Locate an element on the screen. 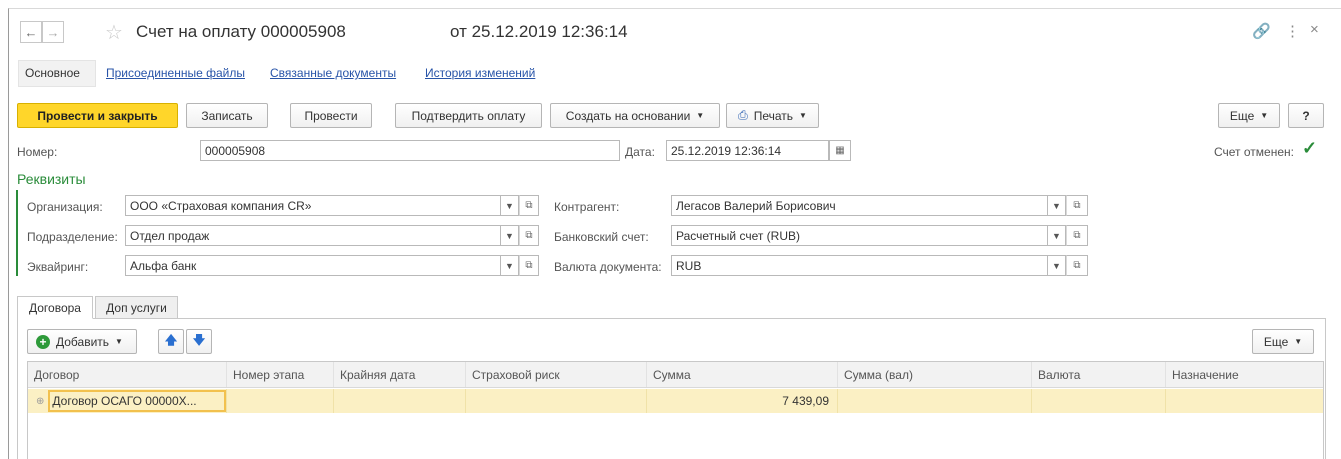  forward-arrow-icon: → is located at coordinates (53, 32).